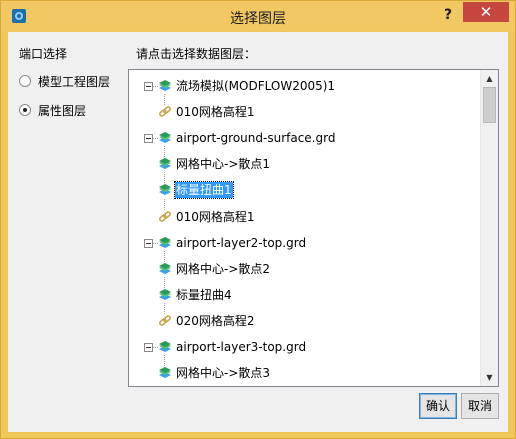 This screenshot has height=439, width=516. I want to click on tree-child-item: 网格中心->散点3, so click(214, 373).